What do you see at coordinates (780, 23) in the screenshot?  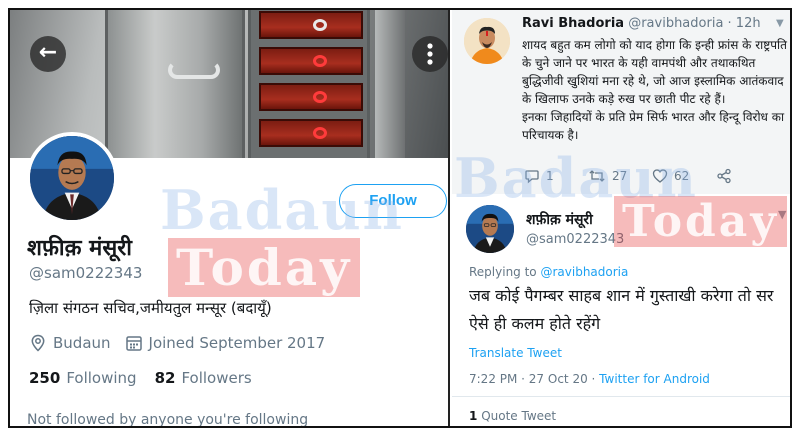 I see `chevron-down-icon: ▼` at bounding box center [780, 23].